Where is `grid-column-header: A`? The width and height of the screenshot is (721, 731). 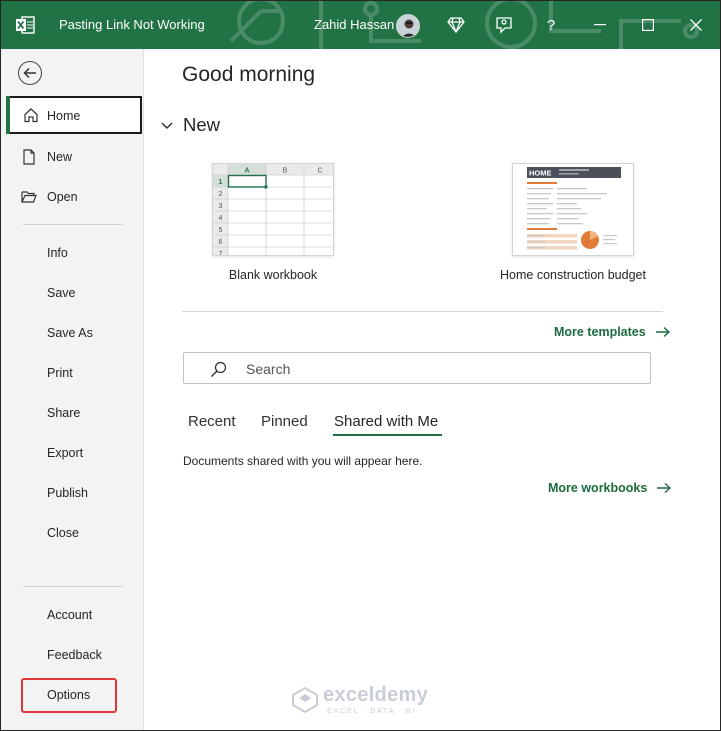
grid-column-header: A is located at coordinates (246, 171).